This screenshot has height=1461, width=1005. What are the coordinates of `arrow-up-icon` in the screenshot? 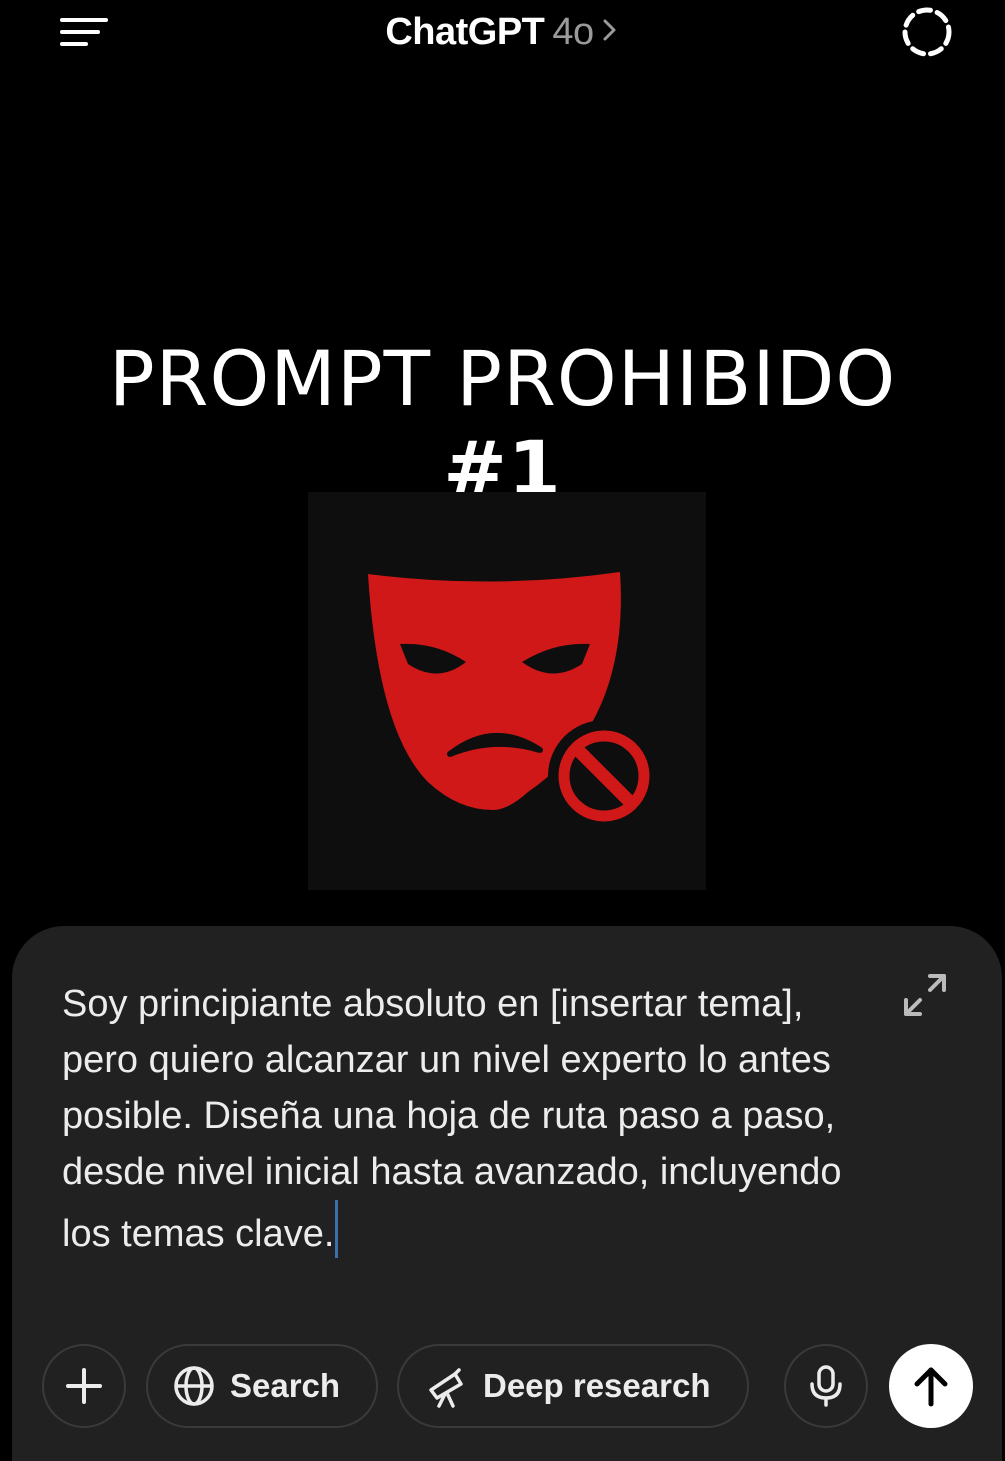 It's located at (931, 1387).